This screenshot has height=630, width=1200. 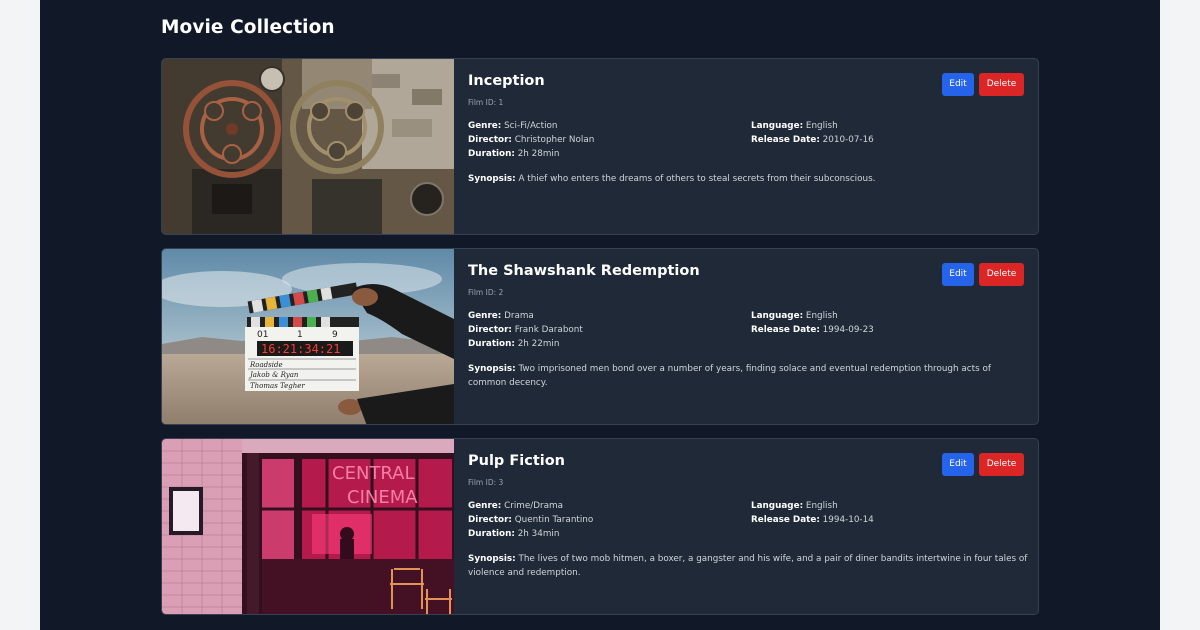 What do you see at coordinates (548, 330) in the screenshot?
I see `director-value: Frank Darabont` at bounding box center [548, 330].